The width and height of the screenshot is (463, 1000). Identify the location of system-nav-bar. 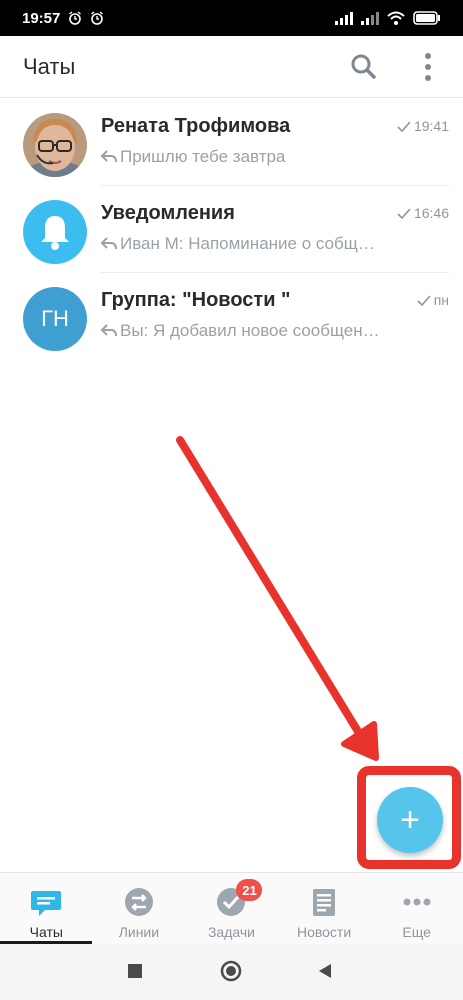
(231, 972).